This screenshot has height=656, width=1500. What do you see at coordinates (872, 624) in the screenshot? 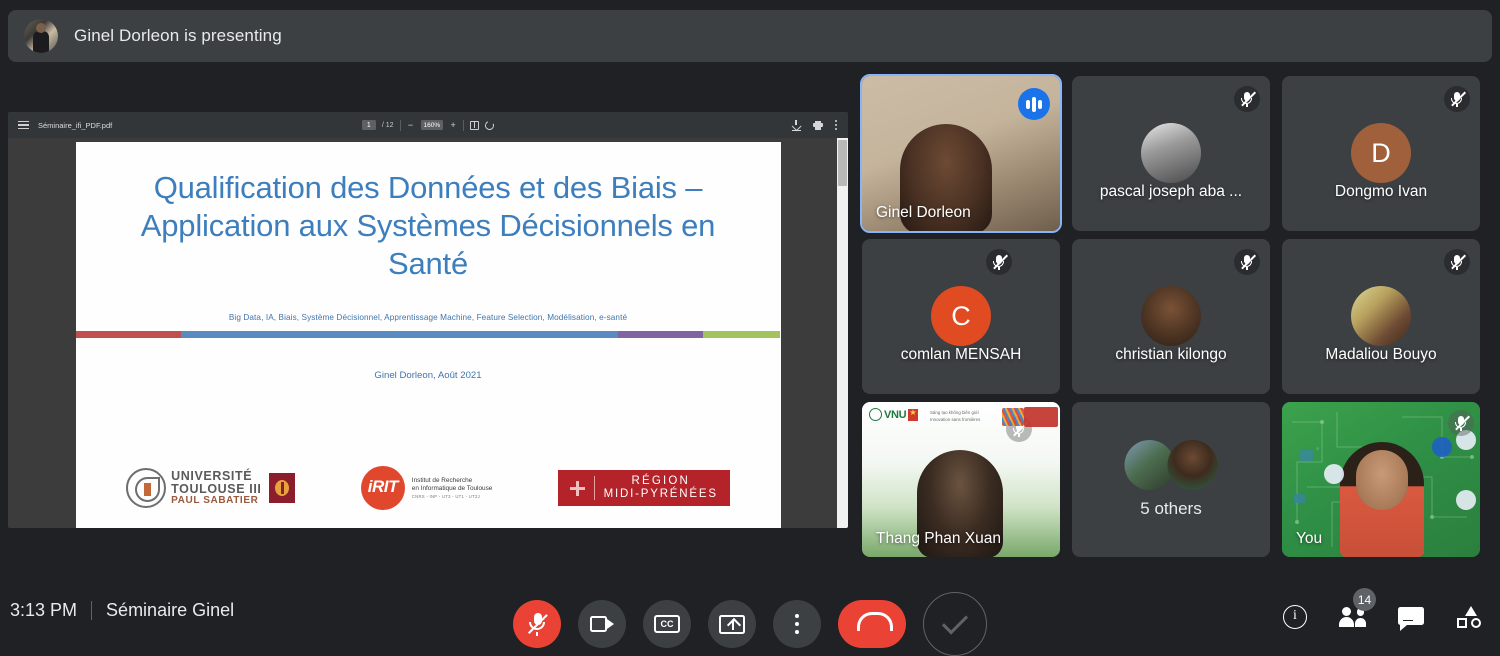
I see `leave-call-button` at bounding box center [872, 624].